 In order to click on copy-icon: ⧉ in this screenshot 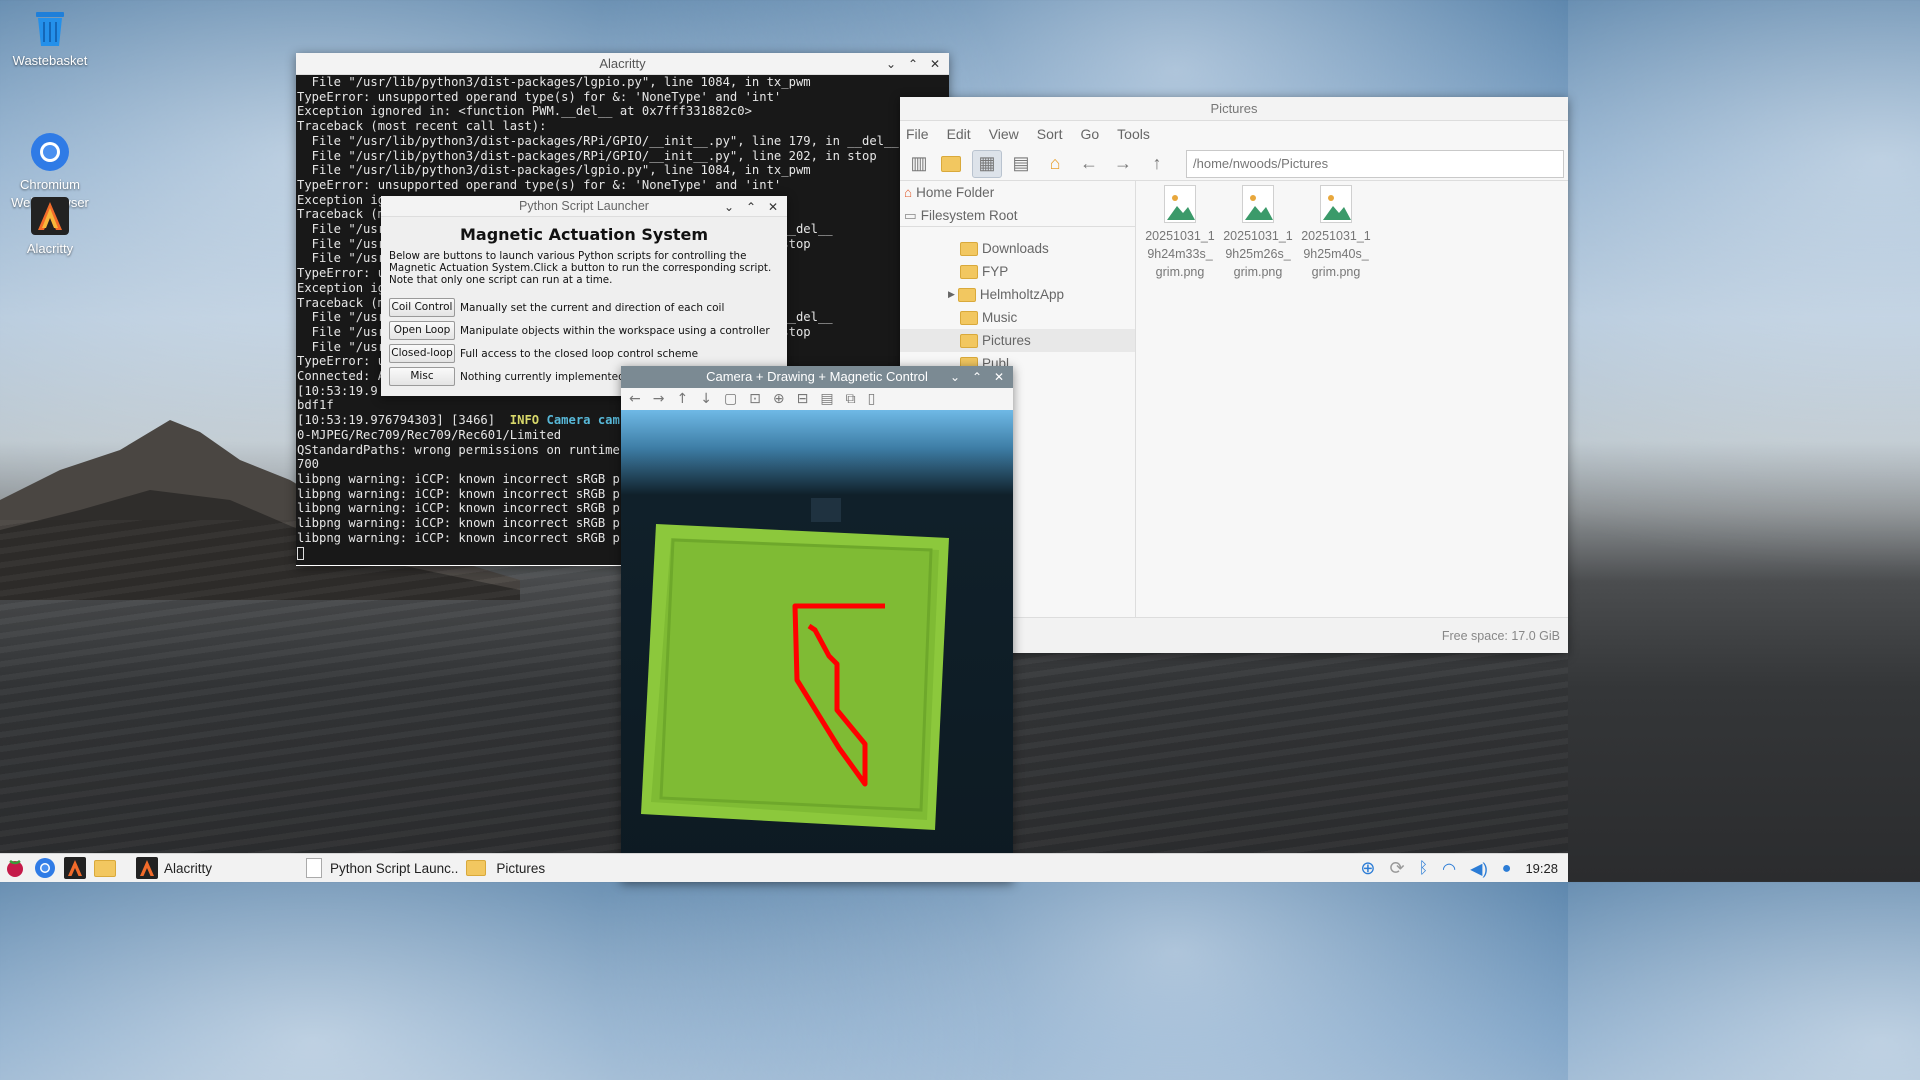, I will do `click(851, 399)`.